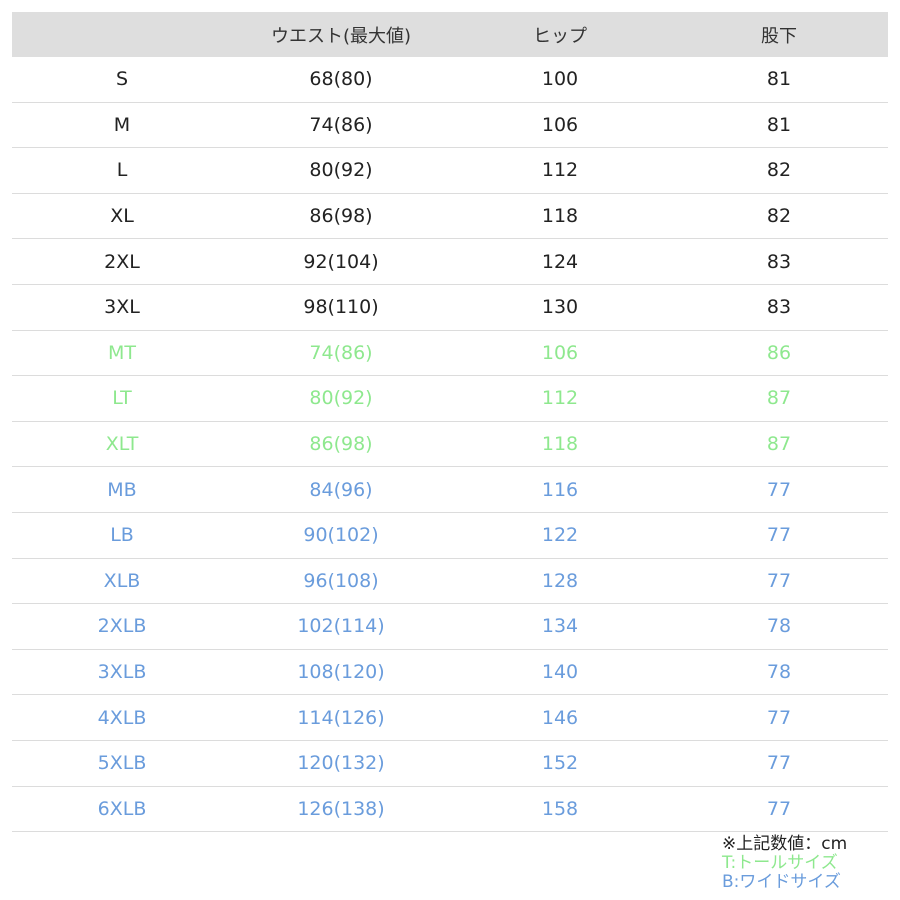  Describe the element at coordinates (450, 627) in the screenshot. I see `table-row: 2XLB 102(114) 134 78` at that location.